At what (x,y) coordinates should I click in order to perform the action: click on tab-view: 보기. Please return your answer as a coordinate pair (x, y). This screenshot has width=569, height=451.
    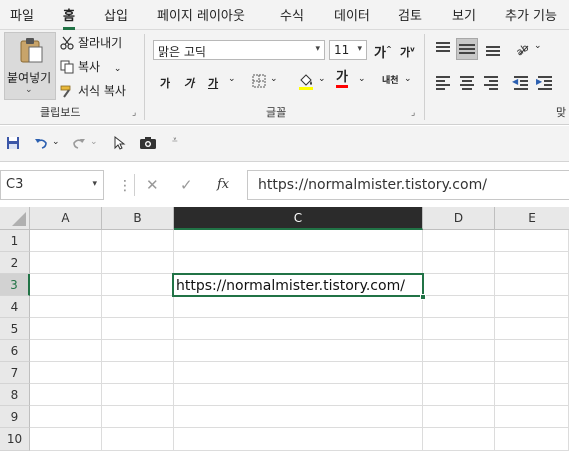
    Looking at the image, I should click on (464, 14).